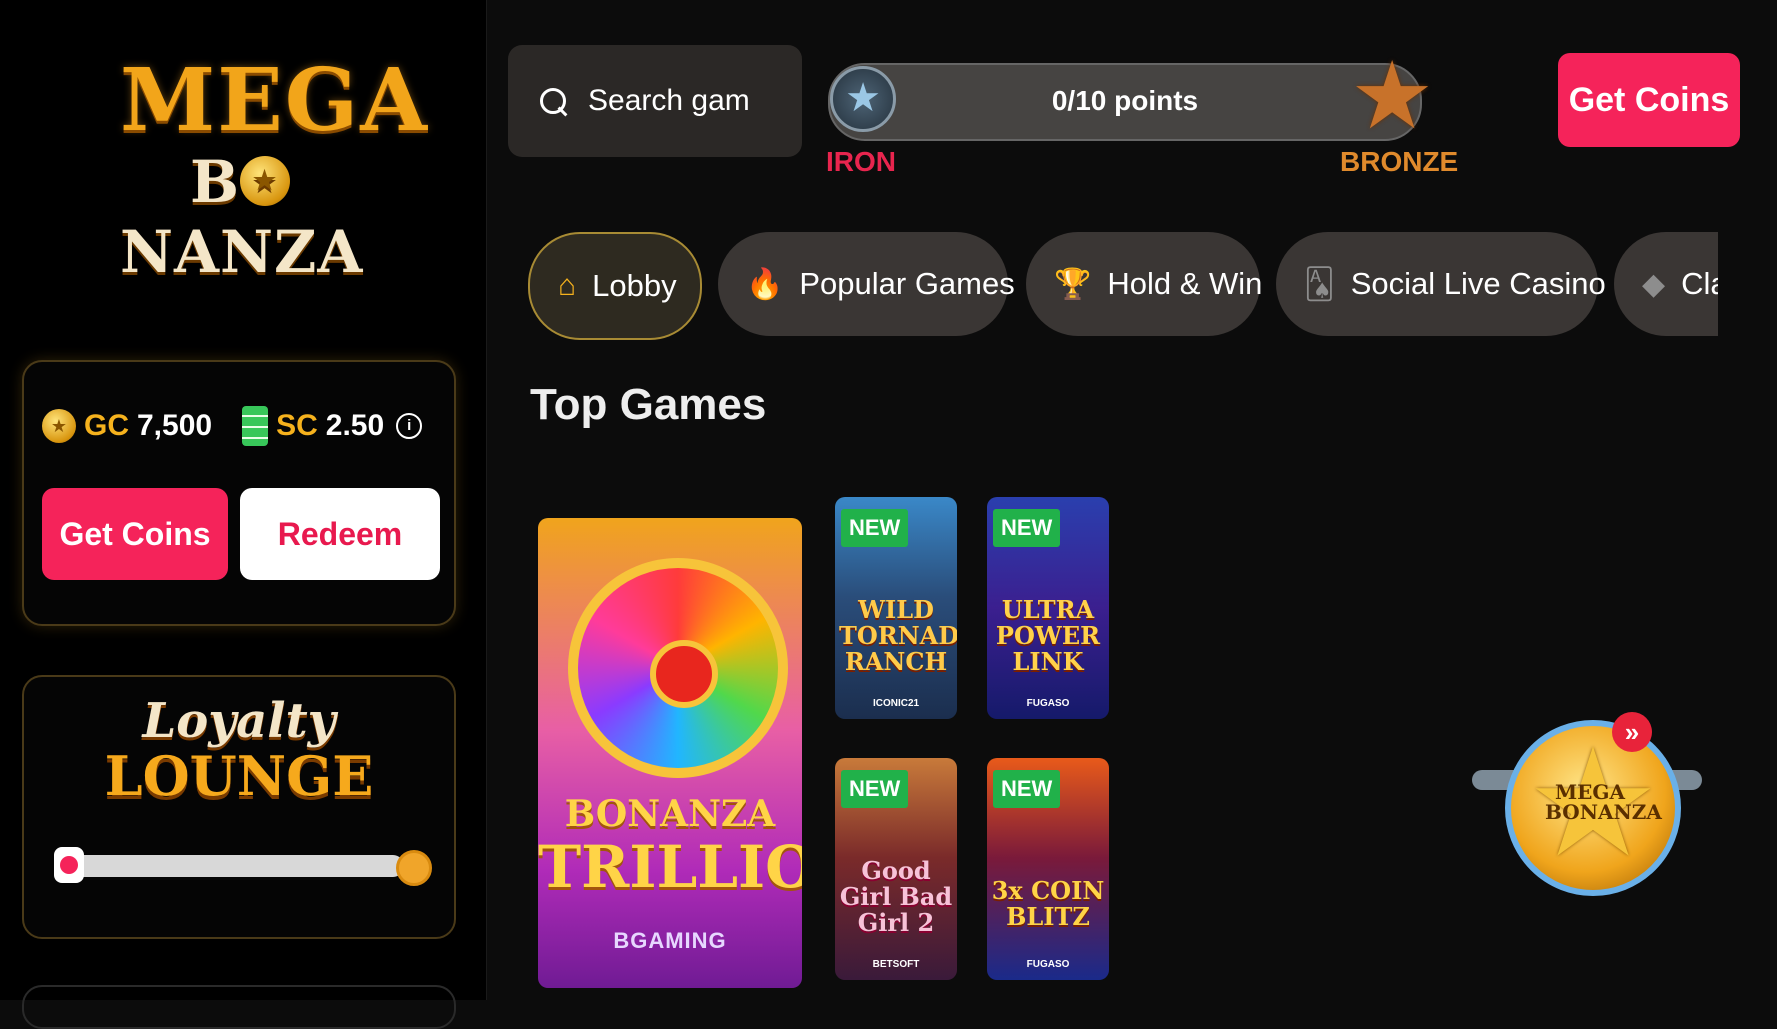 This screenshot has width=1777, height=1029. Describe the element at coordinates (1048, 903) in the screenshot. I see `game-title: 3x COIN BLITZ` at that location.